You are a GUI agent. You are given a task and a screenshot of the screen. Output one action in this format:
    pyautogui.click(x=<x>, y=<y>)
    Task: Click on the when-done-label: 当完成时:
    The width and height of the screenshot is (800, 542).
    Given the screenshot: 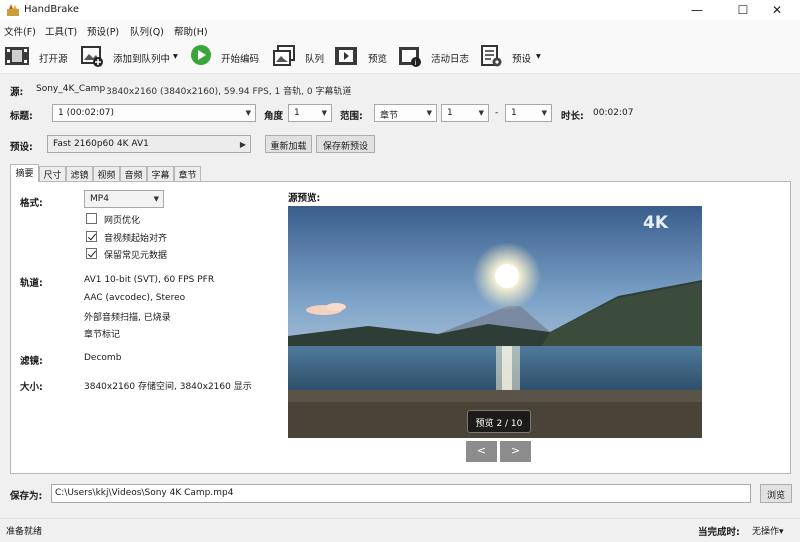 What is the action you would take?
    pyautogui.click(x=719, y=532)
    